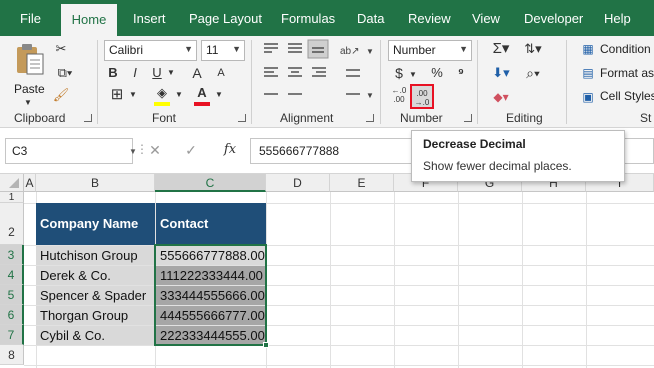 Image resolution: width=654 pixels, height=368 pixels. What do you see at coordinates (468, 118) in the screenshot?
I see `number-launcher-icon` at bounding box center [468, 118].